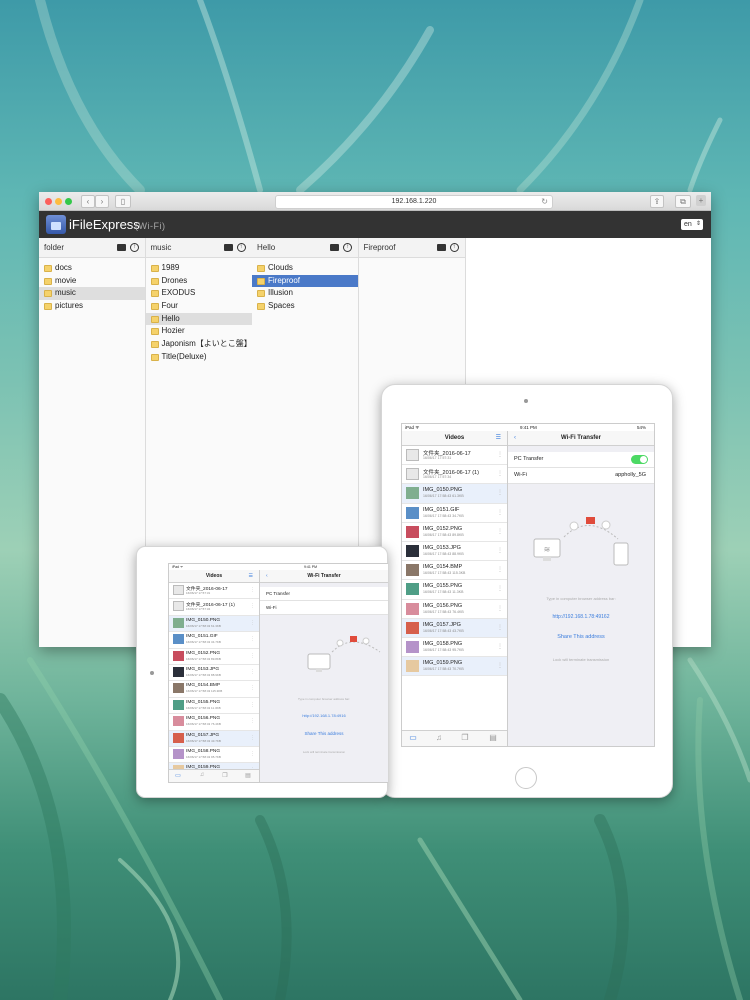 Image resolution: width=750 pixels, height=1000 pixels. I want to click on address-link: http://192.168.1.78:49162, so click(581, 617).